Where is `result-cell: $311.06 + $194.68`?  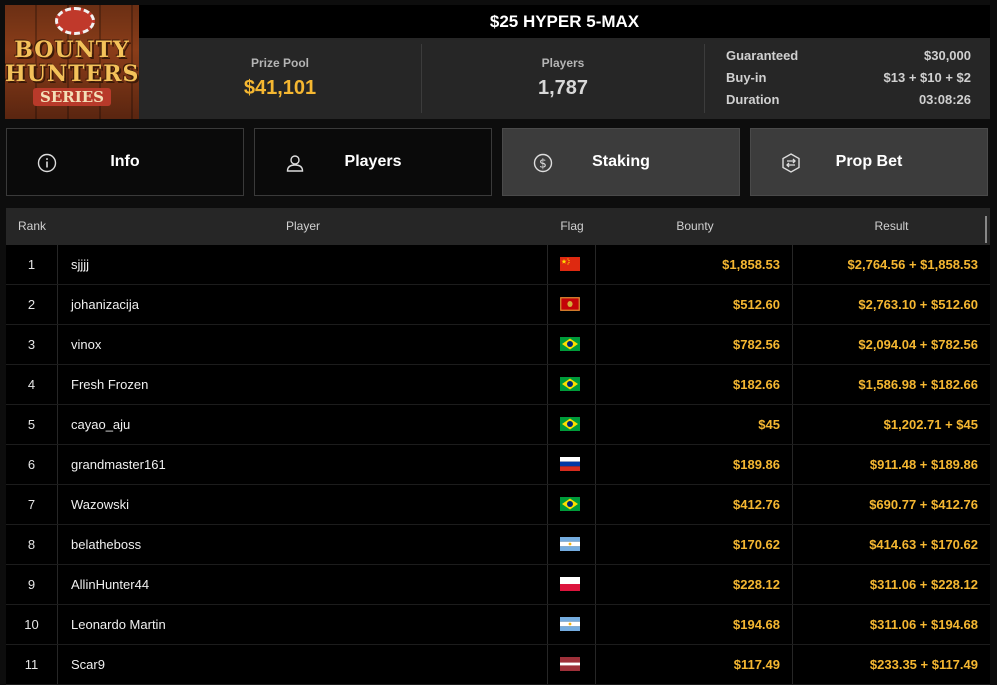 result-cell: $311.06 + $194.68 is located at coordinates (923, 624).